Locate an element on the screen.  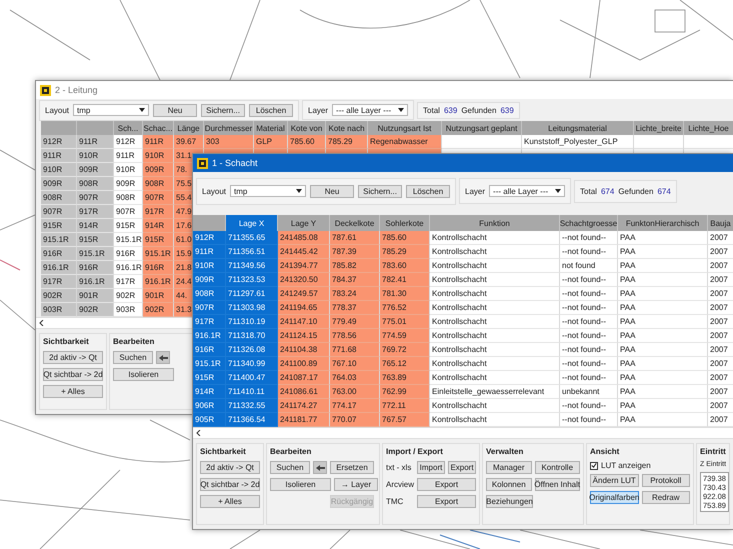
column-header: Lichte_Hoe is located at coordinates (708, 128).